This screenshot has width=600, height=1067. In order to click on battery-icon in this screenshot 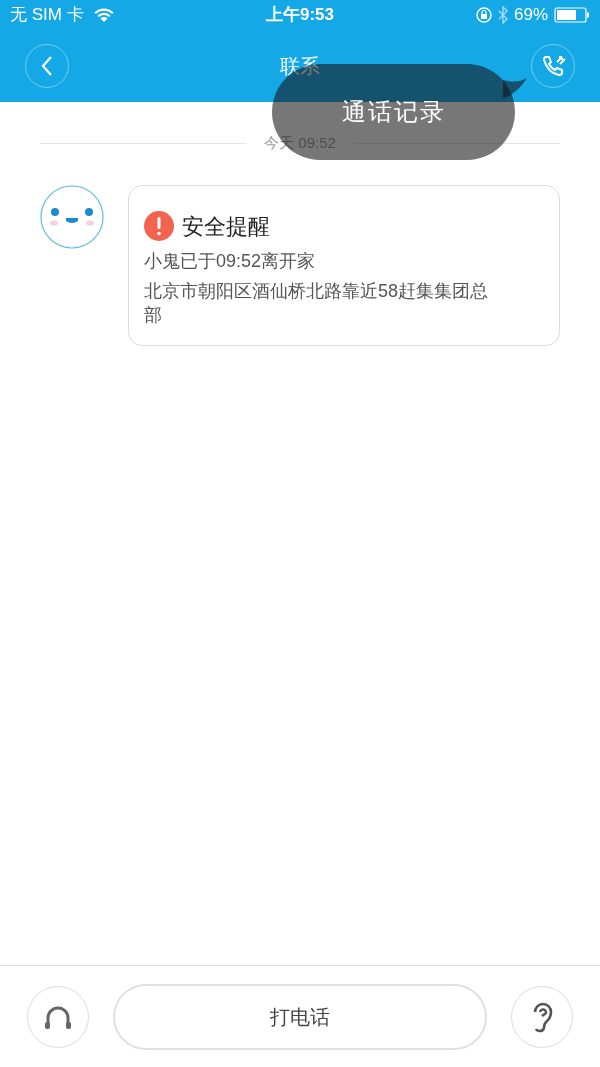, I will do `click(572, 15)`.